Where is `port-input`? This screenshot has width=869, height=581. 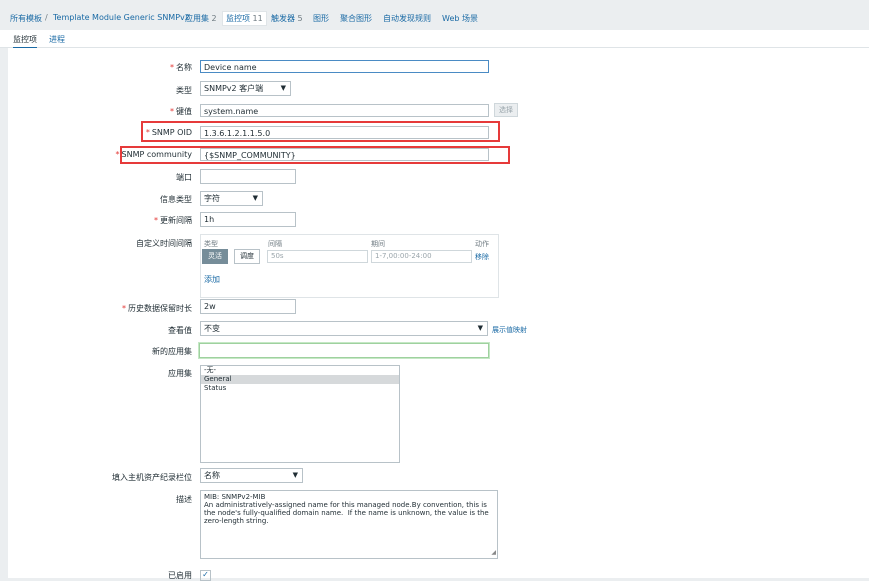
port-input is located at coordinates (248, 176).